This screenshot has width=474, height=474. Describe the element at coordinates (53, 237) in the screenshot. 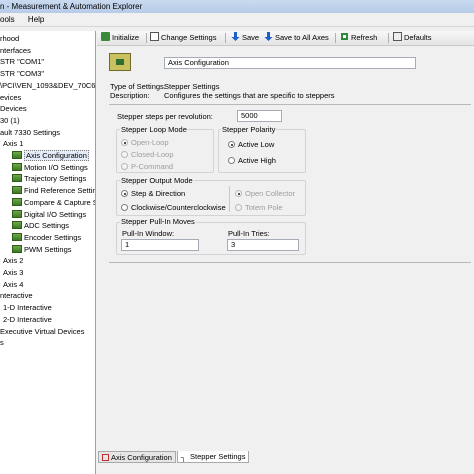

I see `tree-item-label: Encoder Settings` at that location.